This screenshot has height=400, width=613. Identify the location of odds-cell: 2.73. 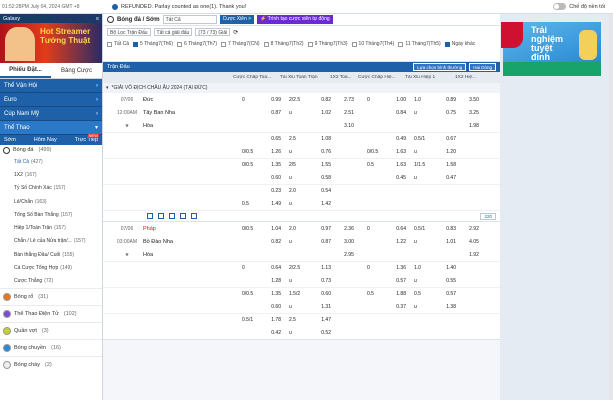
(349, 100).